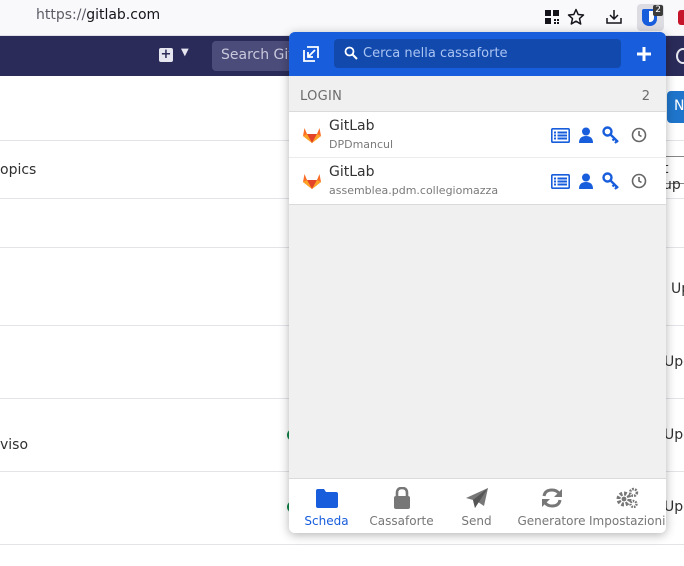 Image resolution: width=684 pixels, height=566 pixels. I want to click on pocket-save-icon, so click(614, 17).